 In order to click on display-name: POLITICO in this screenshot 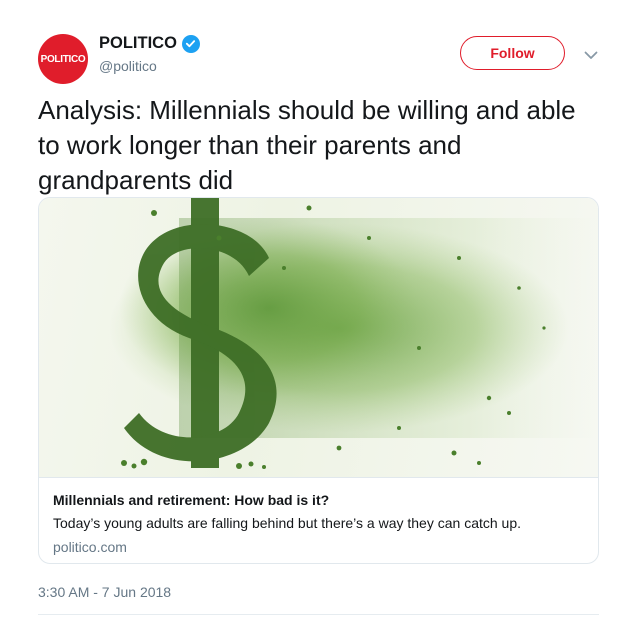, I will do `click(138, 43)`.